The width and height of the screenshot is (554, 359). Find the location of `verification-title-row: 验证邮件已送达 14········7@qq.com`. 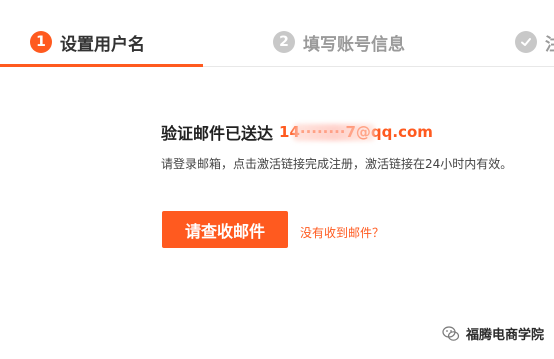

verification-title-row: 验证邮件已送达 14········7@qq.com is located at coordinates (297, 132).